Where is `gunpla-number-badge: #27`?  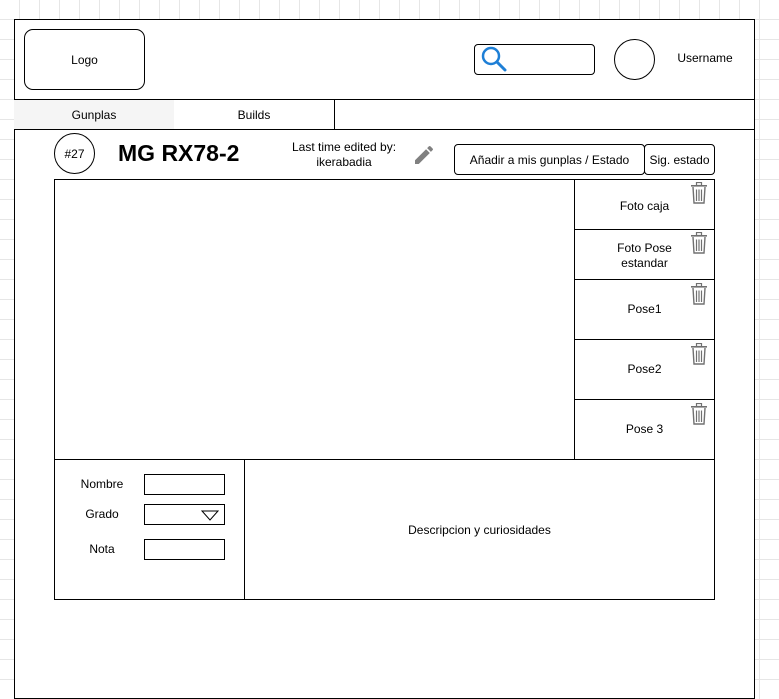
gunpla-number-badge: #27 is located at coordinates (74, 153).